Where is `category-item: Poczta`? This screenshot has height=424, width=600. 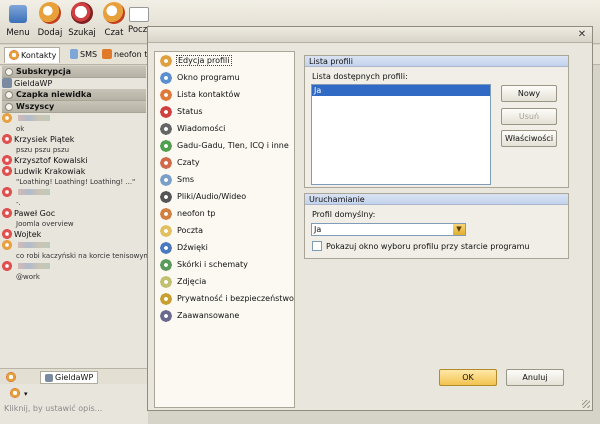 category-item: Poczta is located at coordinates (224, 230).